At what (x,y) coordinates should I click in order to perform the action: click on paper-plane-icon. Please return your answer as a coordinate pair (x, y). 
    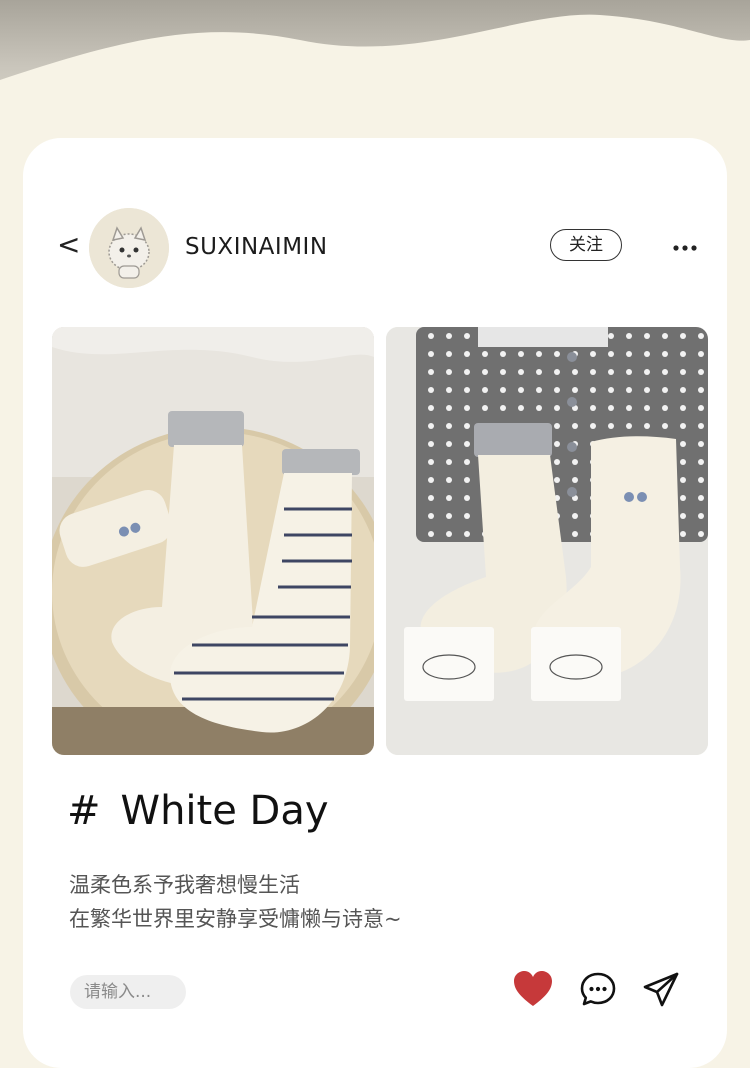
    Looking at the image, I should click on (661, 990).